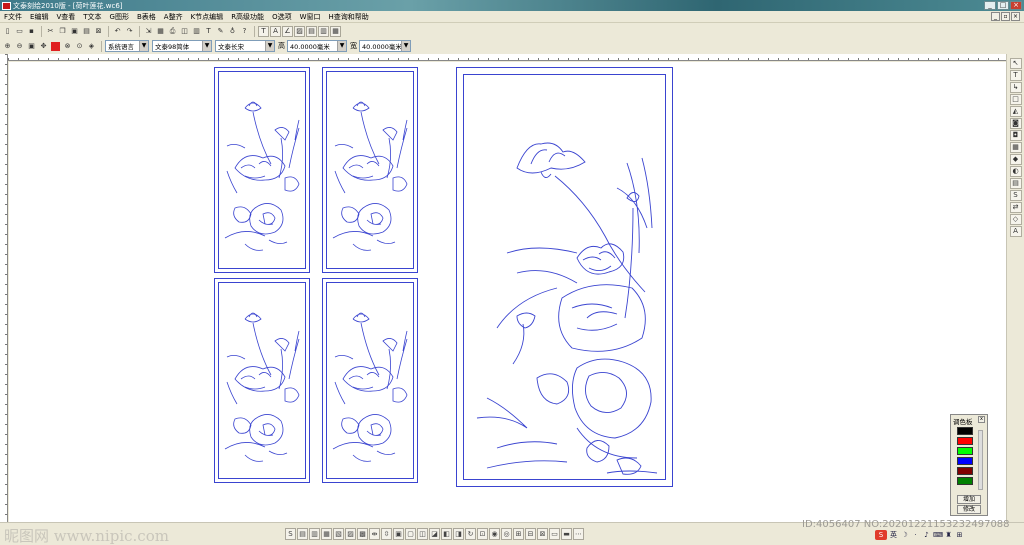 Image resolution: width=1024 pixels, height=545 pixels. What do you see at coordinates (948, 535) in the screenshot?
I see `shirt-icon: ♜` at bounding box center [948, 535].